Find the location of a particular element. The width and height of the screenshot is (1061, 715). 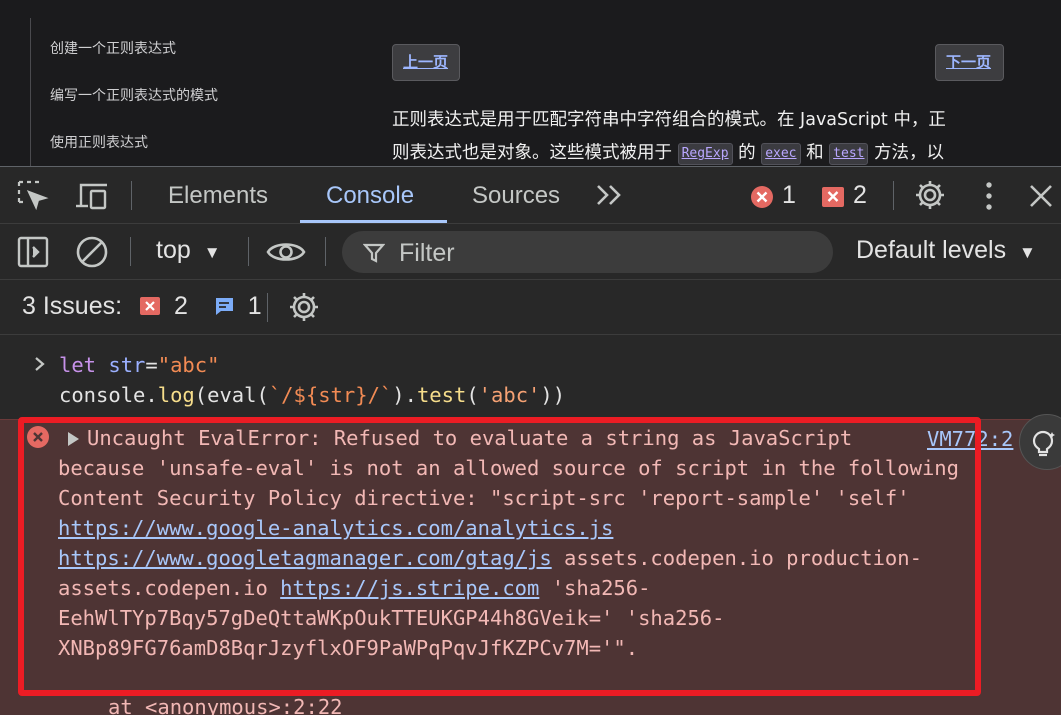

levels-label: Default levels is located at coordinates (931, 250).